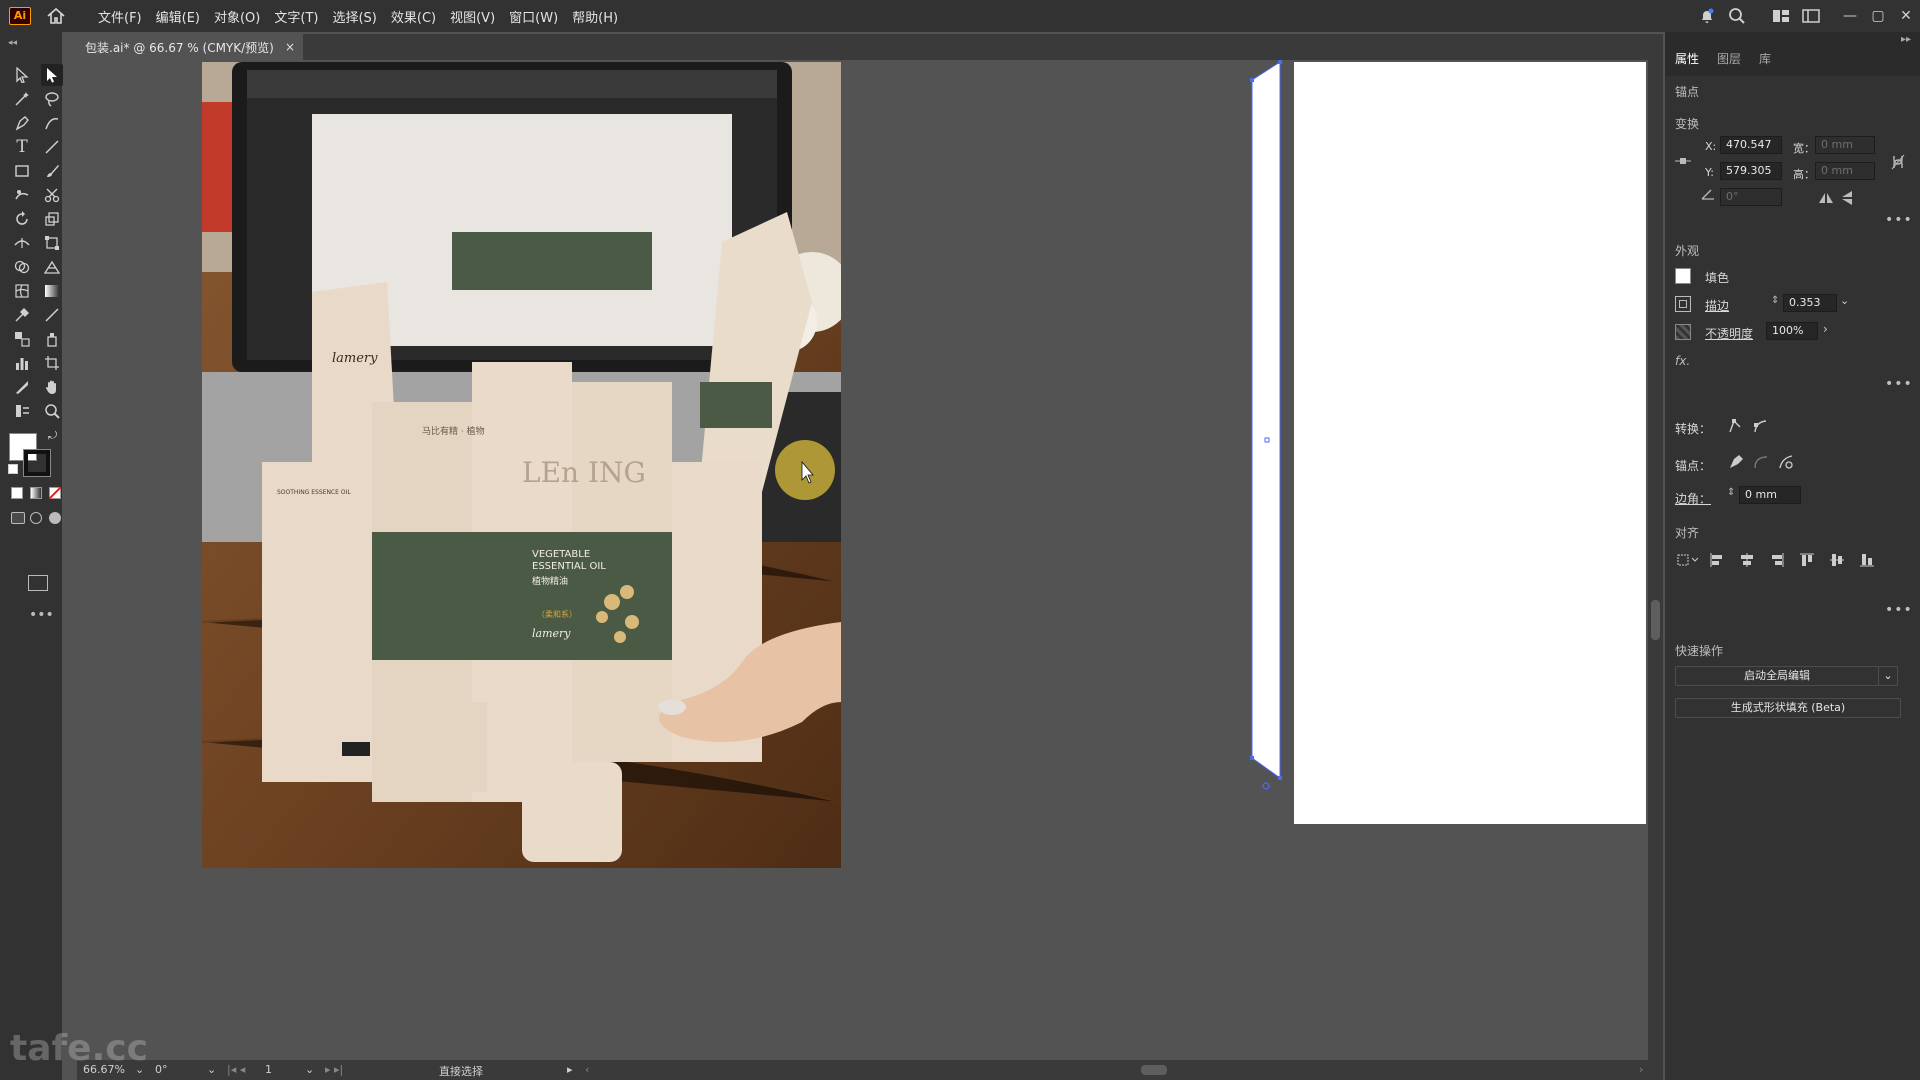 Image resolution: width=1920 pixels, height=1080 pixels. What do you see at coordinates (290, 47) in the screenshot?
I see `close-tab-icon: ×` at bounding box center [290, 47].